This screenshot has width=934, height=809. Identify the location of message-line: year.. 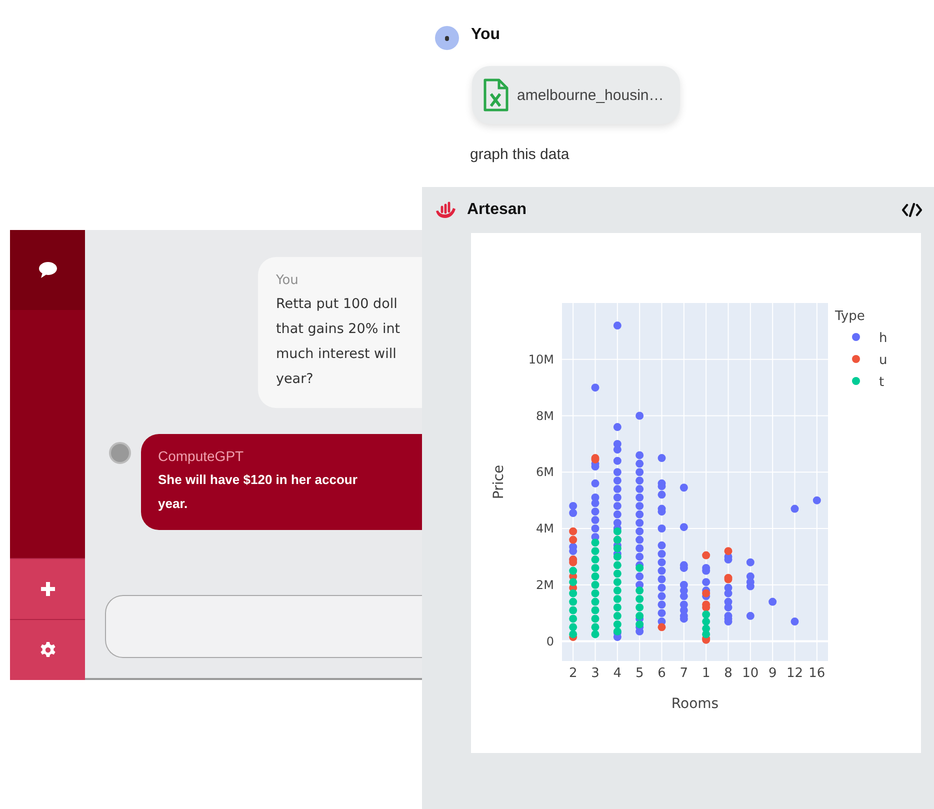
(173, 504).